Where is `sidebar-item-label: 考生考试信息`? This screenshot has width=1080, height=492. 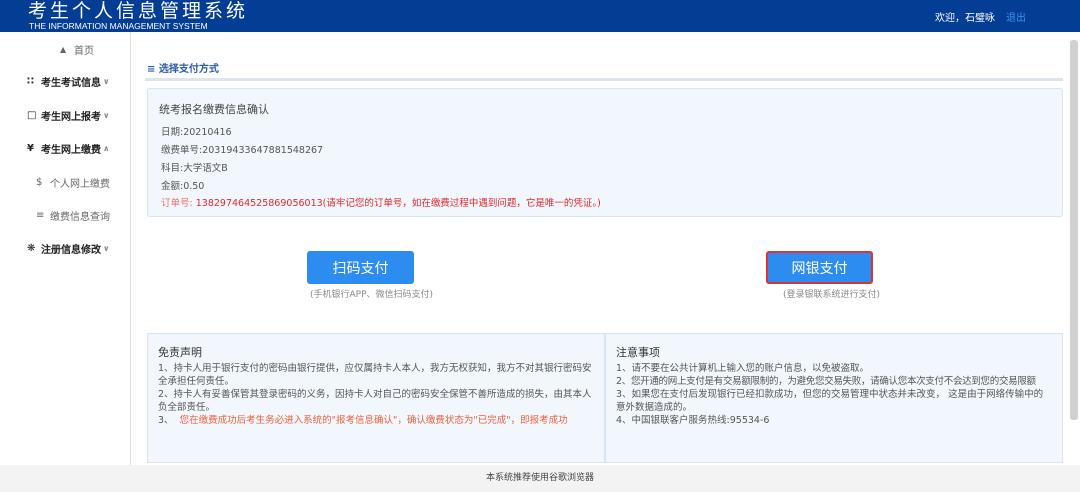
sidebar-item-label: 考生考试信息 is located at coordinates (71, 83).